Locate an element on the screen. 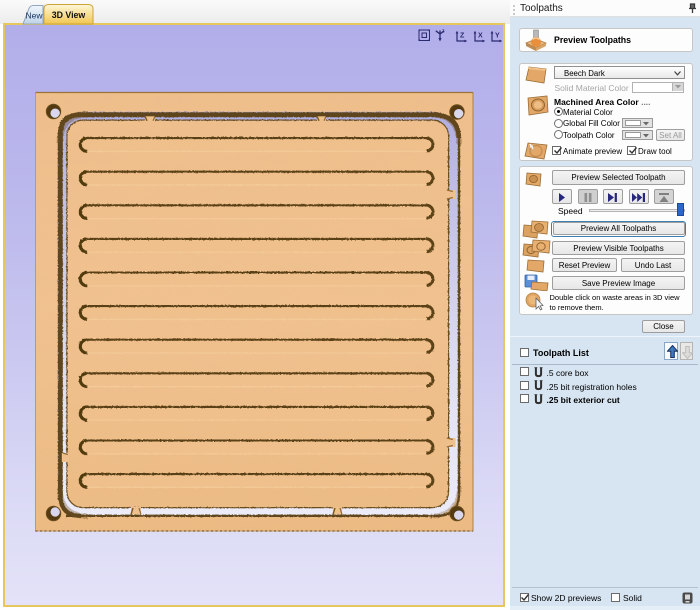 The width and height of the screenshot is (700, 610). svg-text: Z is located at coordinates (462, 36).